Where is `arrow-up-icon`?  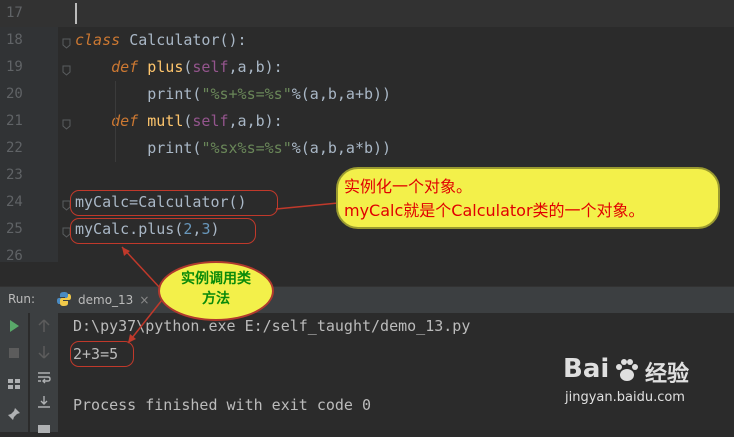
arrow-up-icon is located at coordinates (44, 327).